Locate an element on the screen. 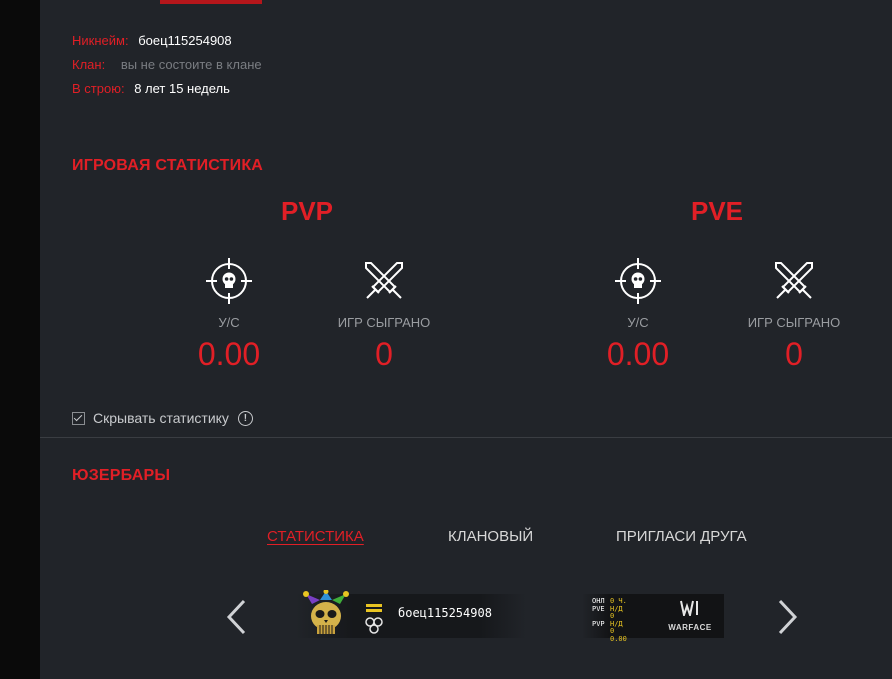 The image size is (892, 679). hide-stats-label: Скрывать статистику is located at coordinates (161, 418).